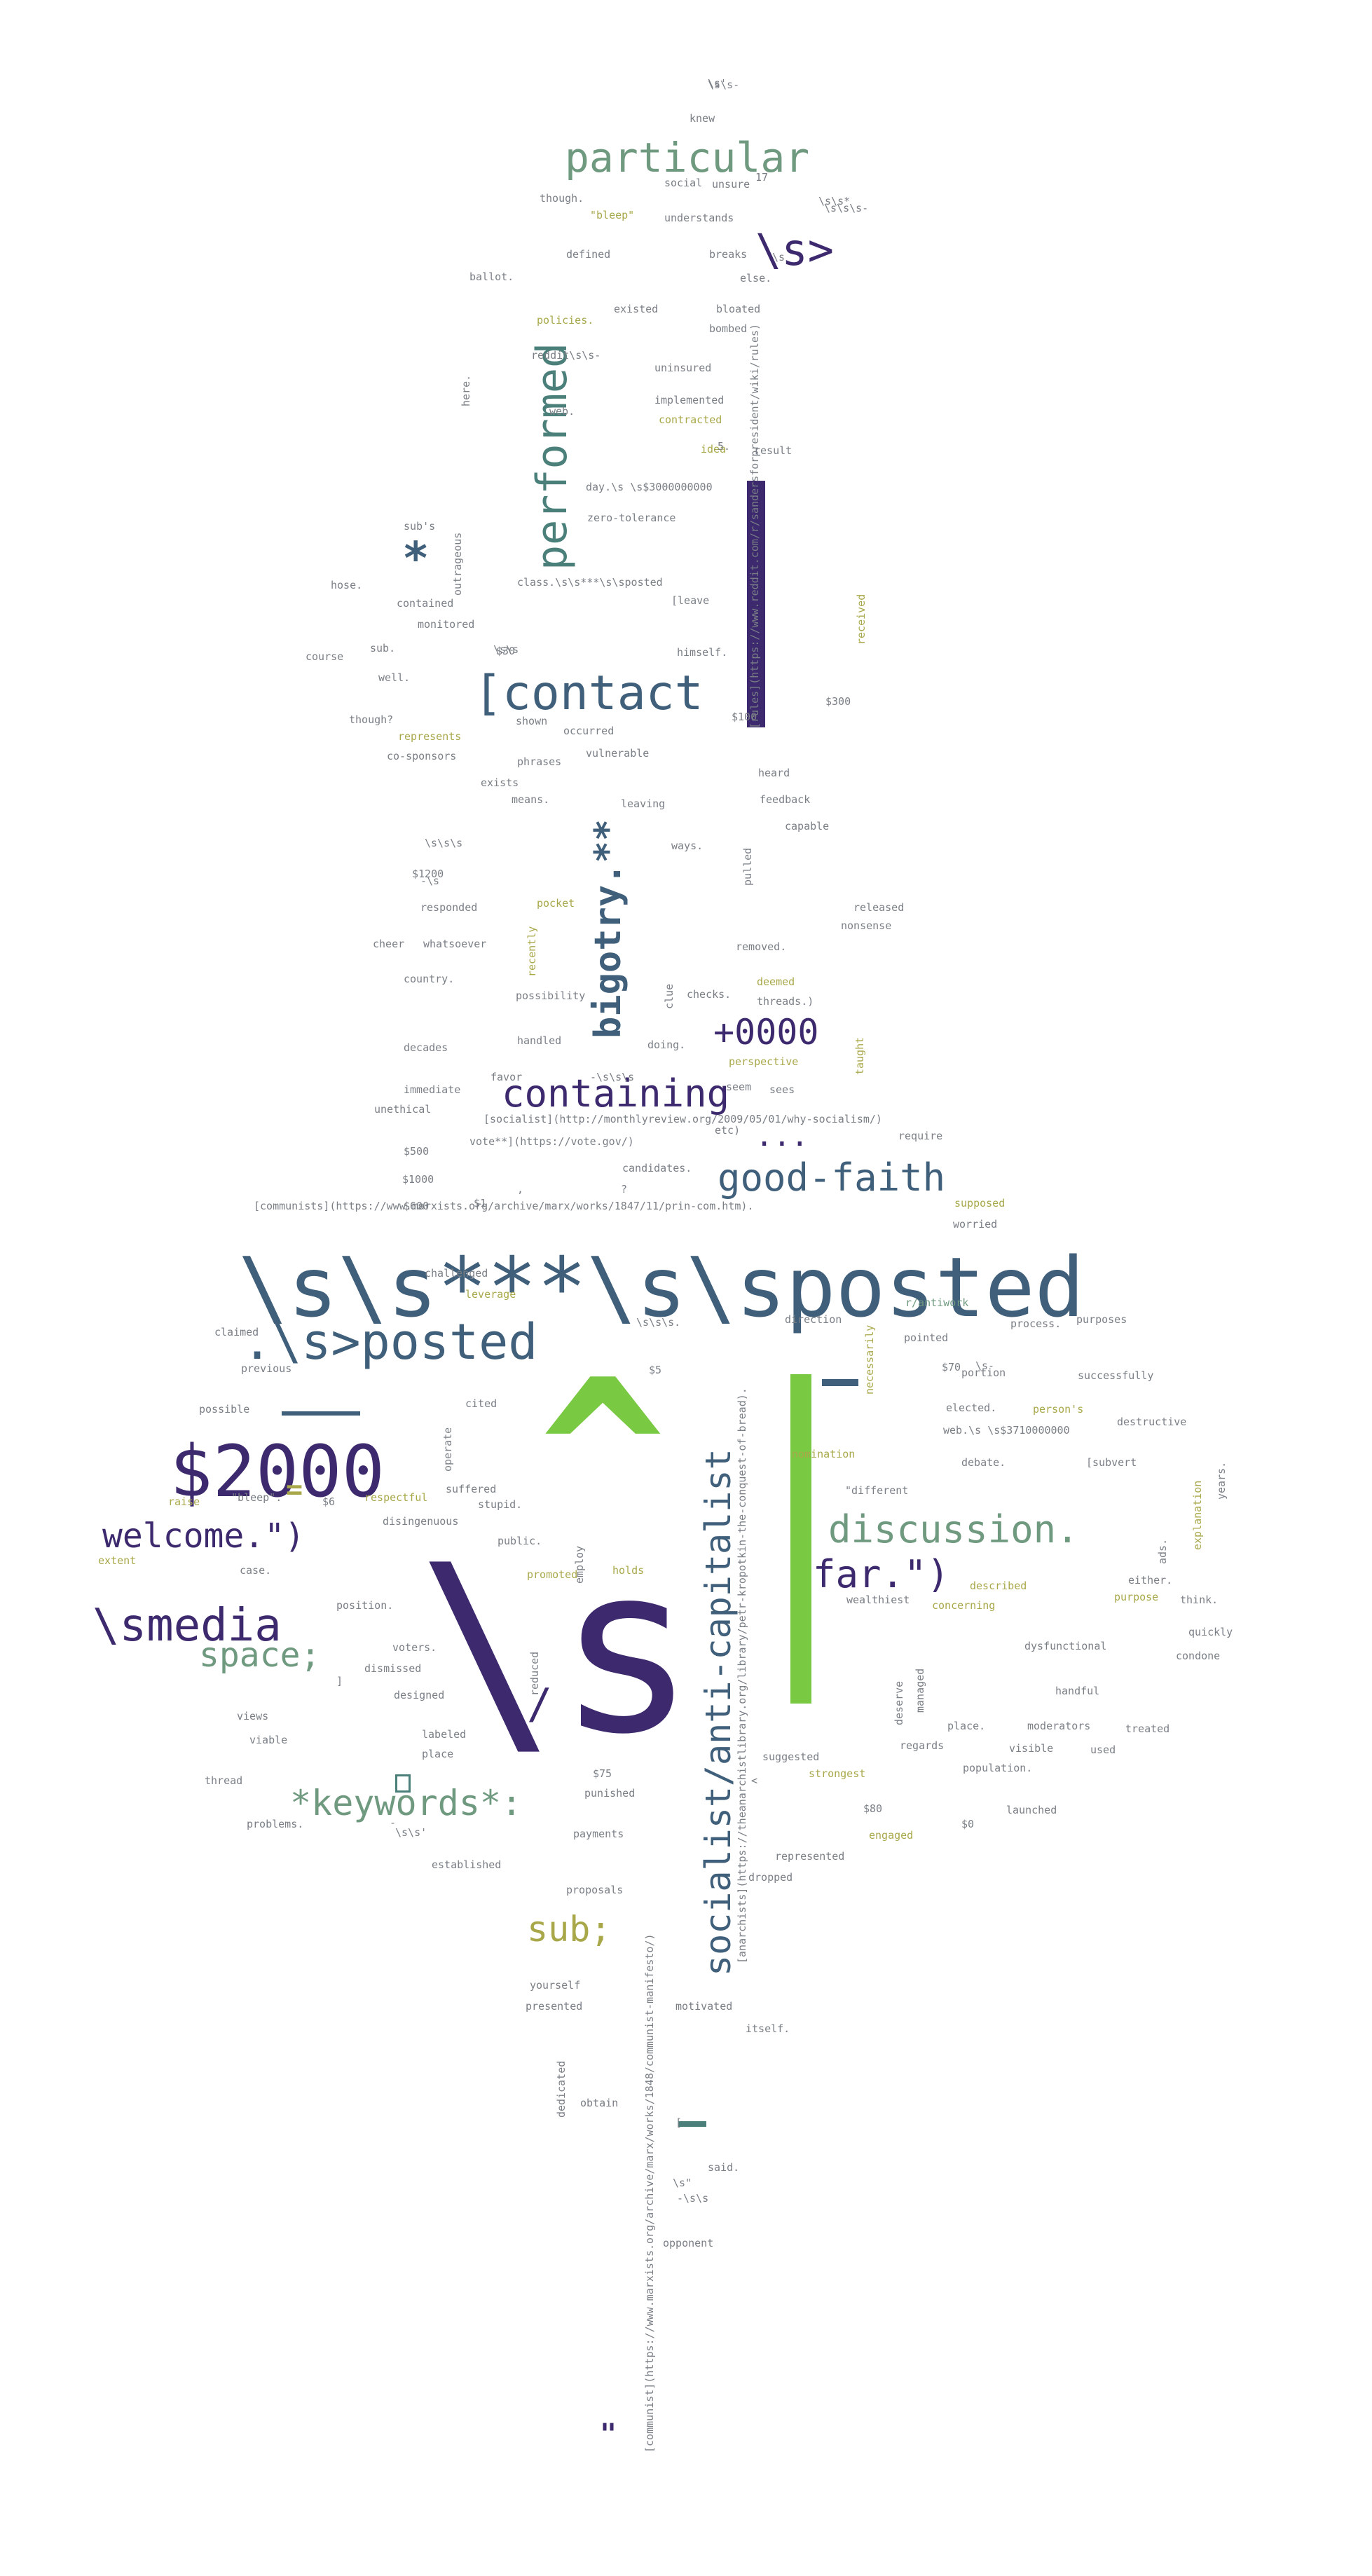 The width and height of the screenshot is (1372, 2576). I want to click on word: reddit\s\s-, so click(566, 355).